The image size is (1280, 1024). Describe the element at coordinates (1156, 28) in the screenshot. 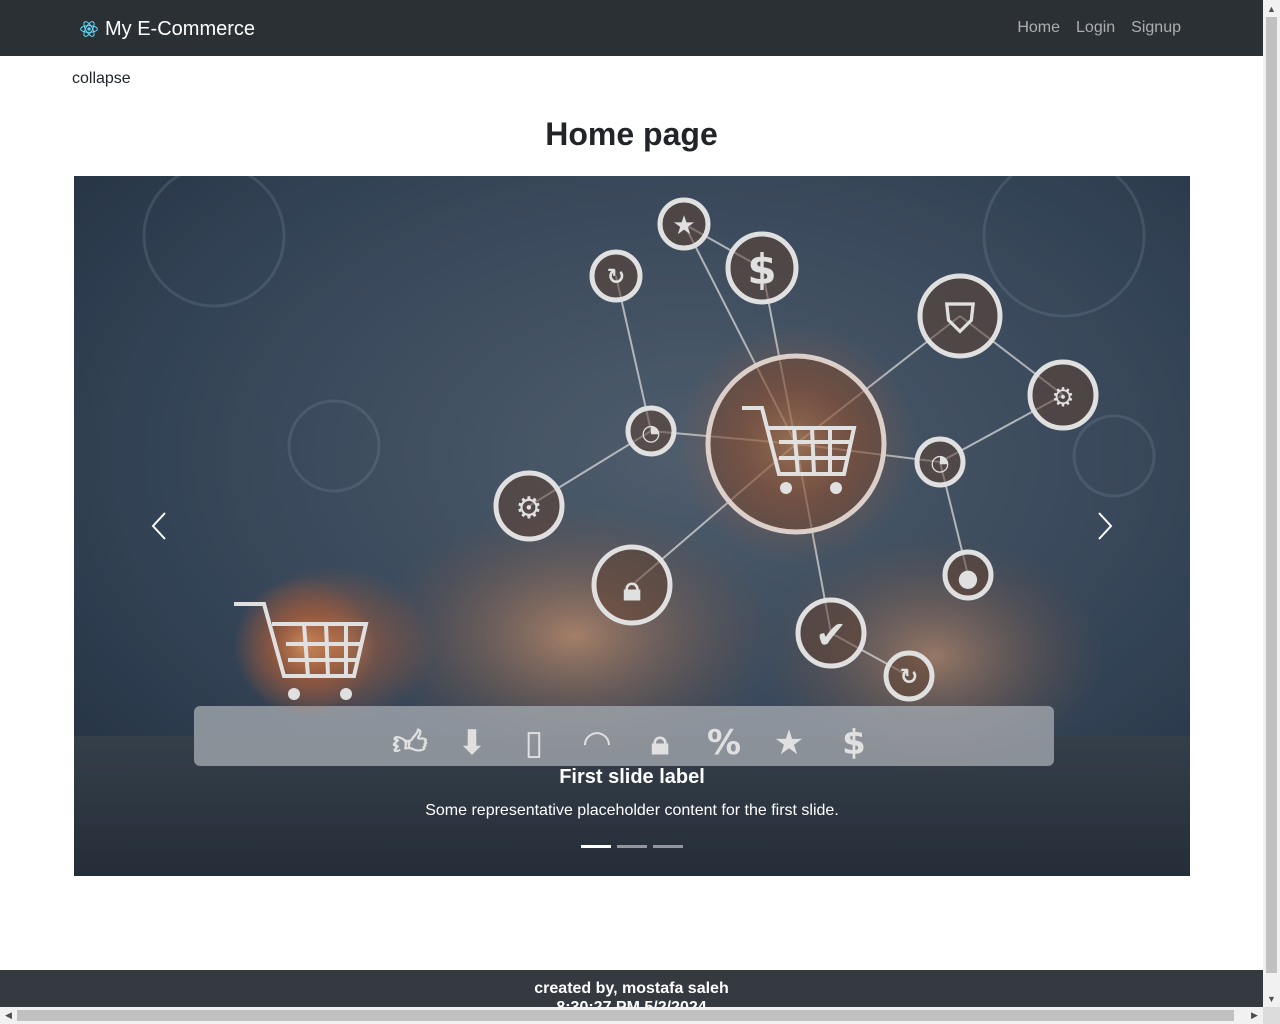

I see `nav-link-signup: Signup` at that location.